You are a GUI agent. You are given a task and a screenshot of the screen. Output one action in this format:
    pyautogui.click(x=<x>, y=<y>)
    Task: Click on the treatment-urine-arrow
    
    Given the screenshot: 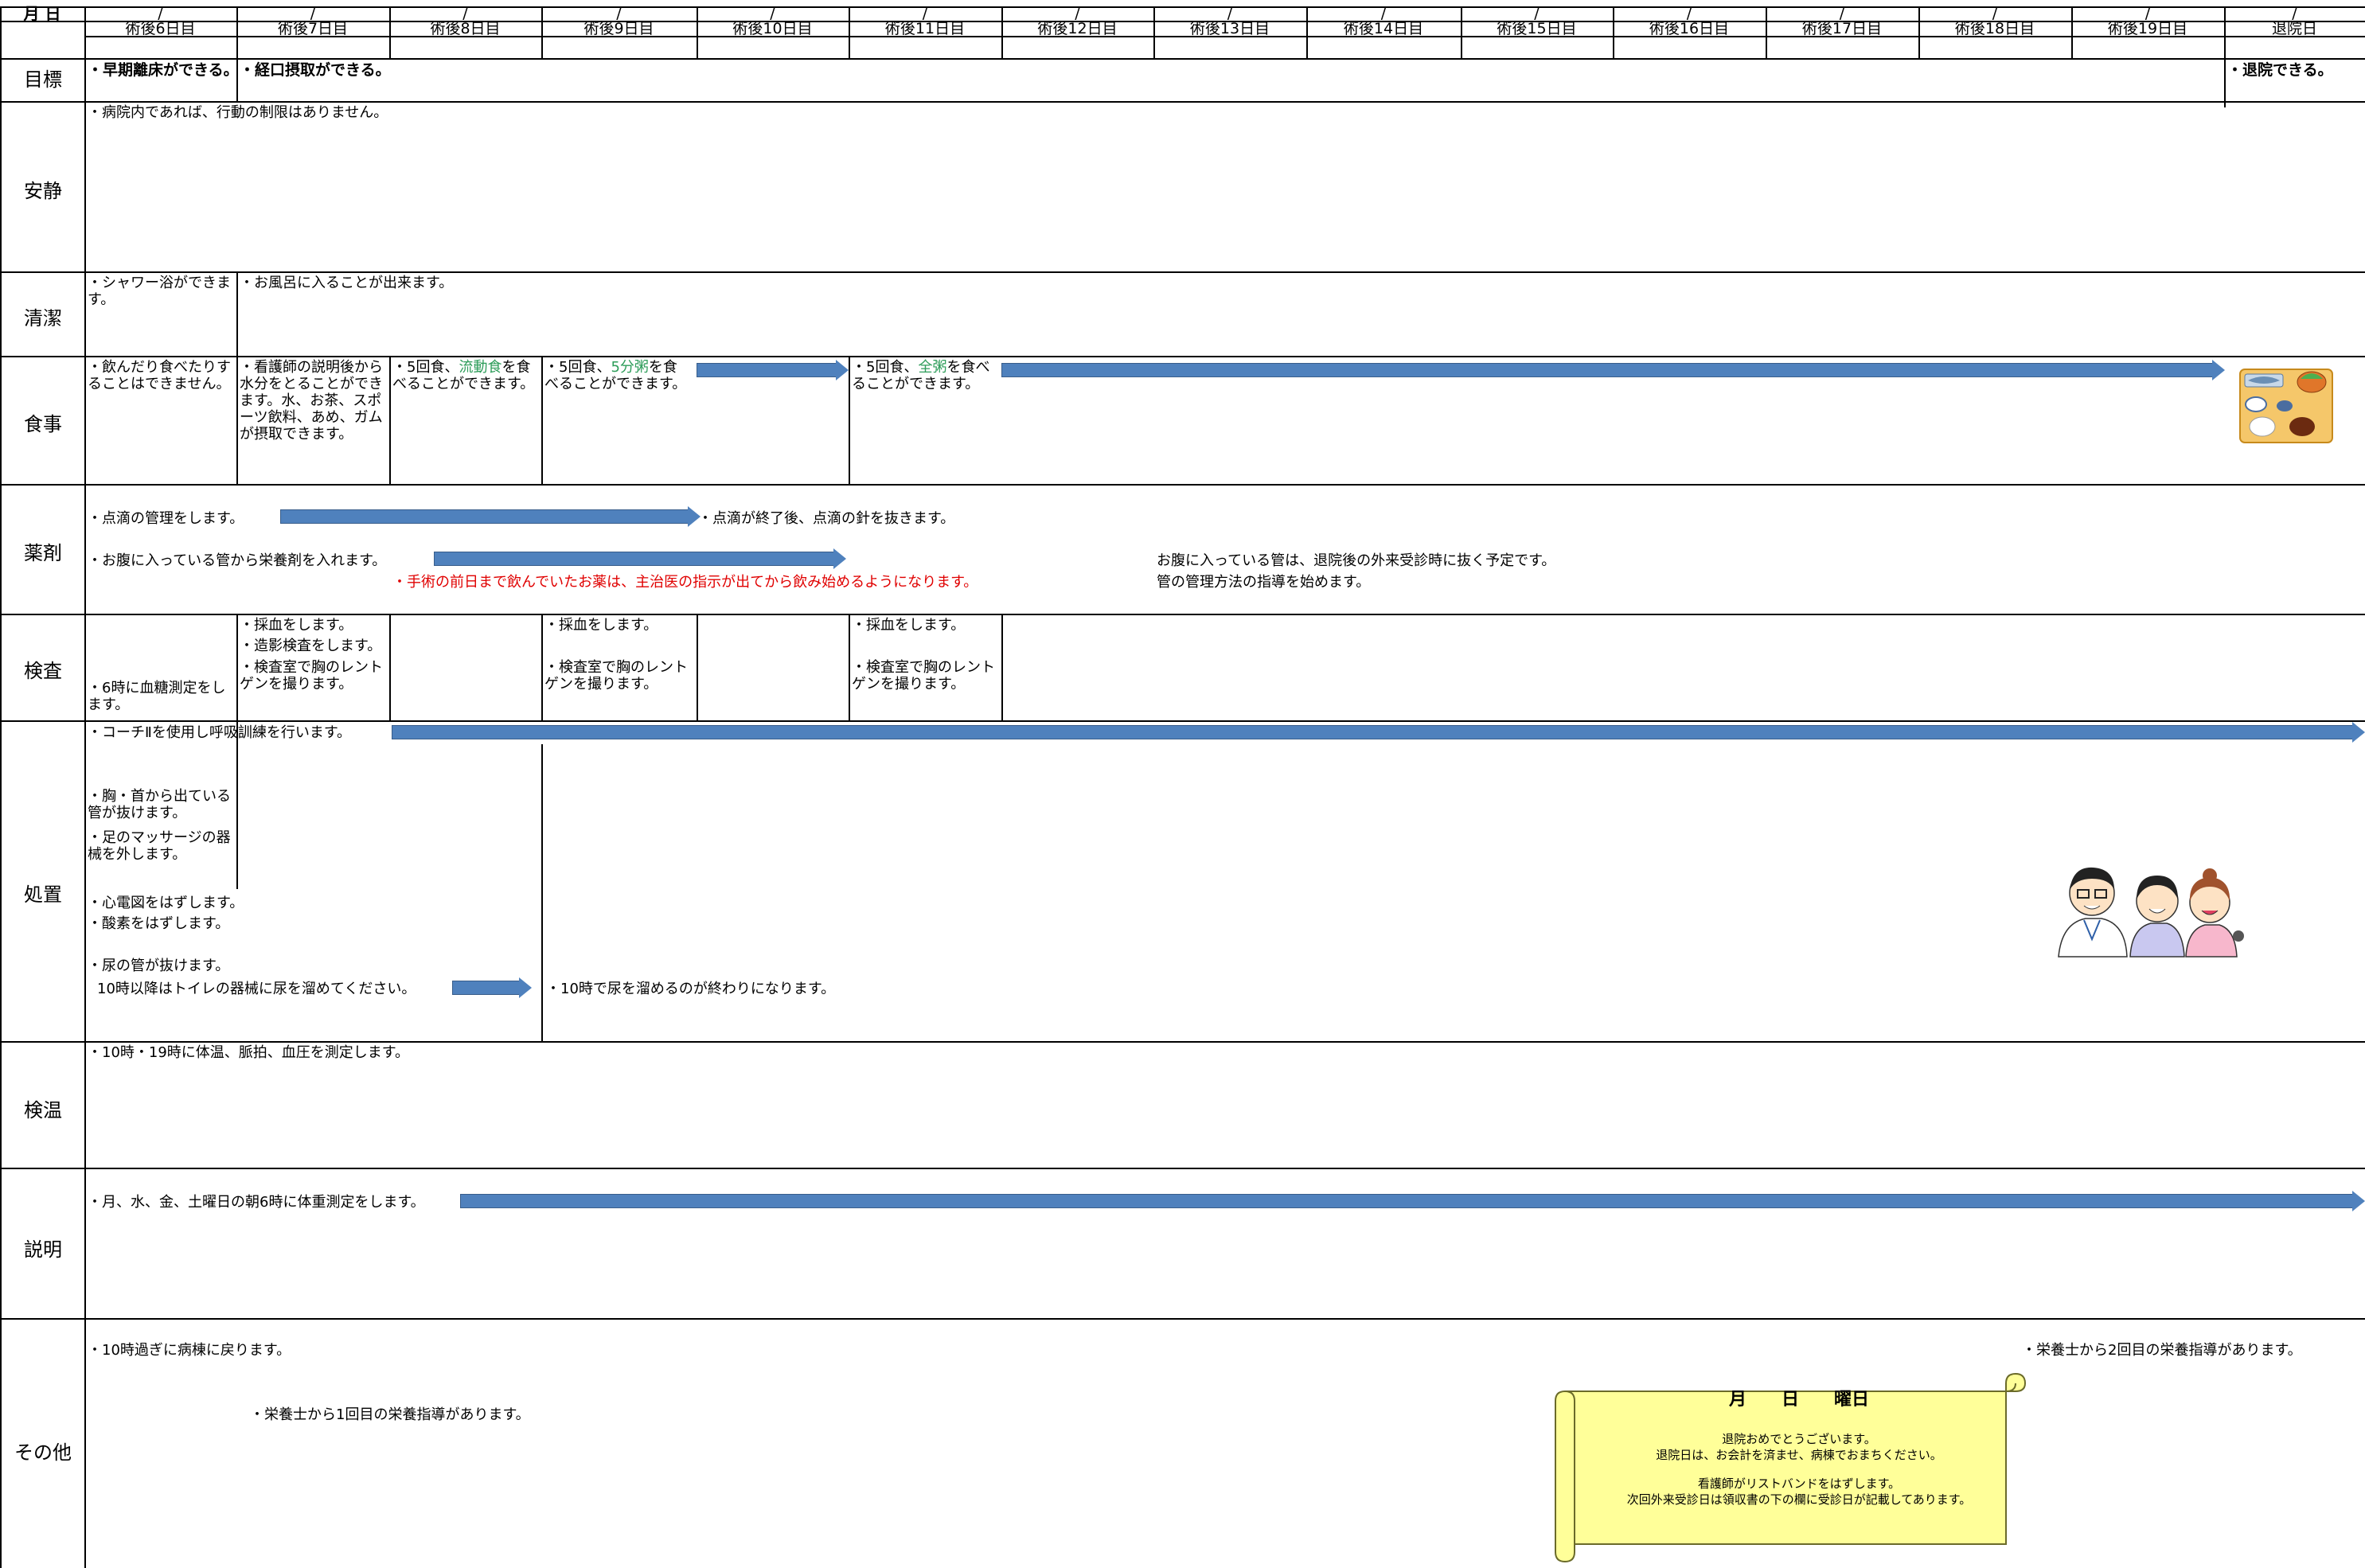 What is the action you would take?
    pyautogui.click(x=492, y=988)
    